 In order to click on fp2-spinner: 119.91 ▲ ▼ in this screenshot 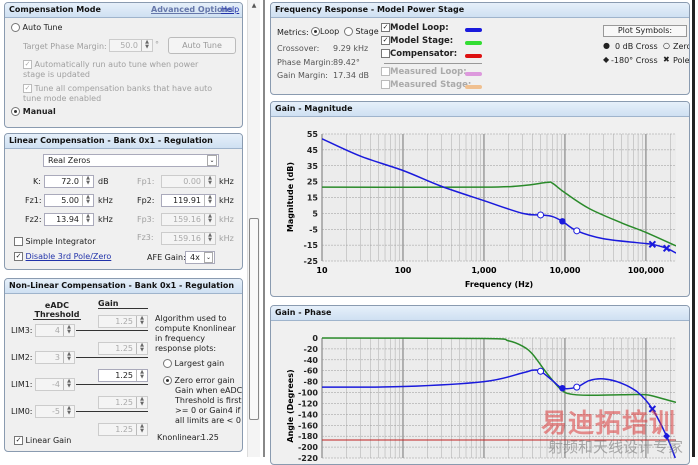, I will do `click(188, 200)`.